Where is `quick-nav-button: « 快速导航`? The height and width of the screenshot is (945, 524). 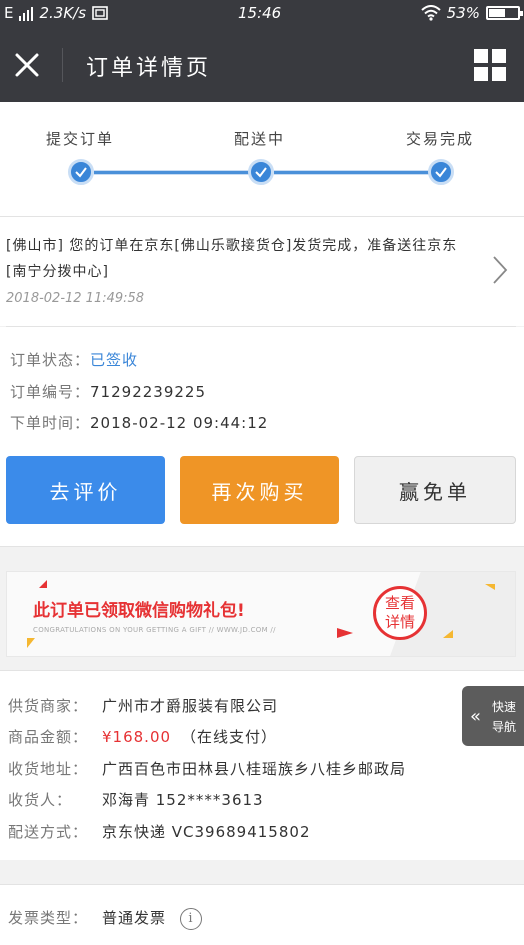 quick-nav-button: « 快速导航 is located at coordinates (493, 716).